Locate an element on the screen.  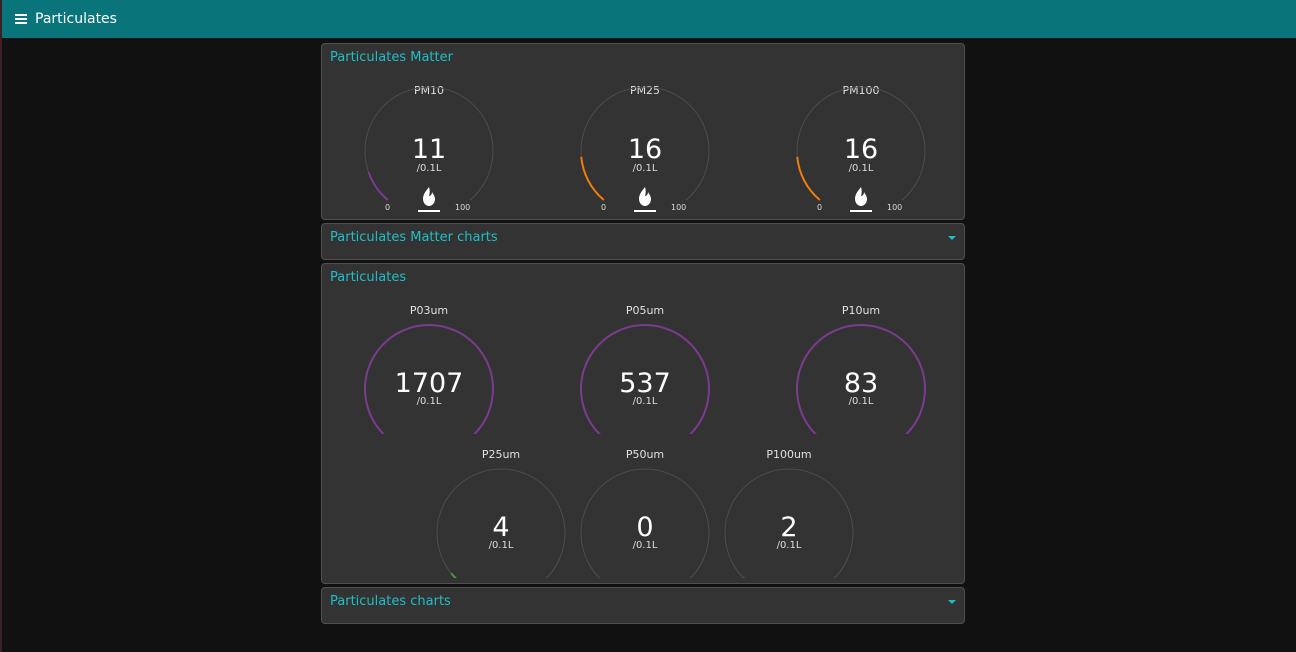
gauge-p03um: P03um 1707 /0.1L is located at coordinates (429, 374).